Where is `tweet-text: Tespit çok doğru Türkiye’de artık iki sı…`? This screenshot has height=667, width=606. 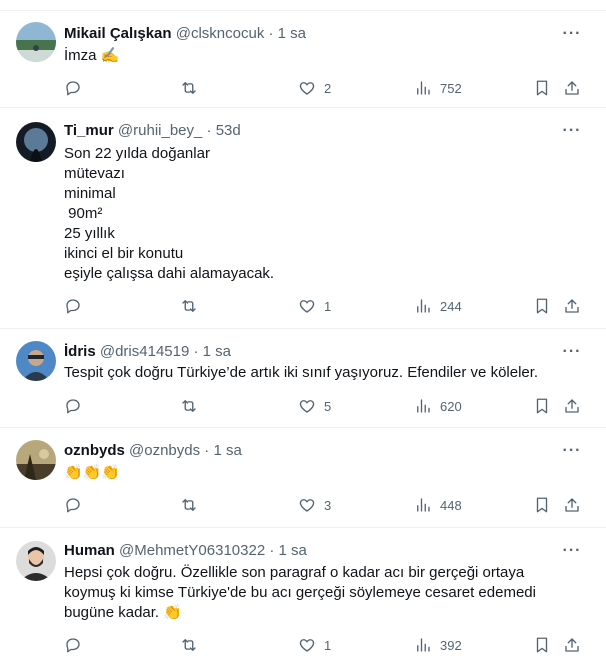 tweet-text: Tespit çok doğru Türkiye’de artık iki sı… is located at coordinates (301, 372).